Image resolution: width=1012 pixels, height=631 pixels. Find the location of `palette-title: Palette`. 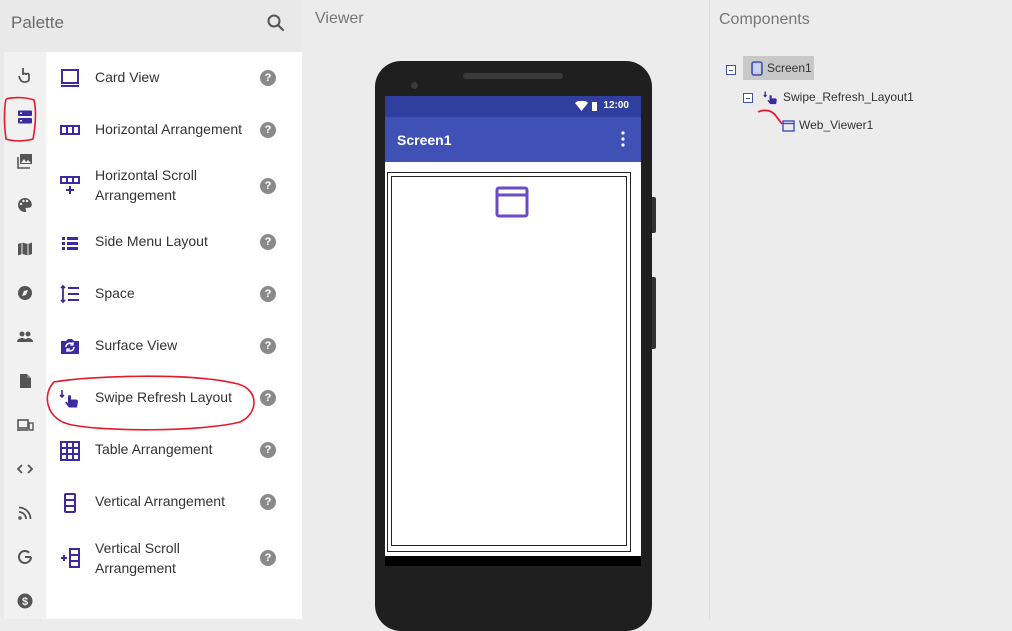

palette-title: Palette is located at coordinates (37, 22).